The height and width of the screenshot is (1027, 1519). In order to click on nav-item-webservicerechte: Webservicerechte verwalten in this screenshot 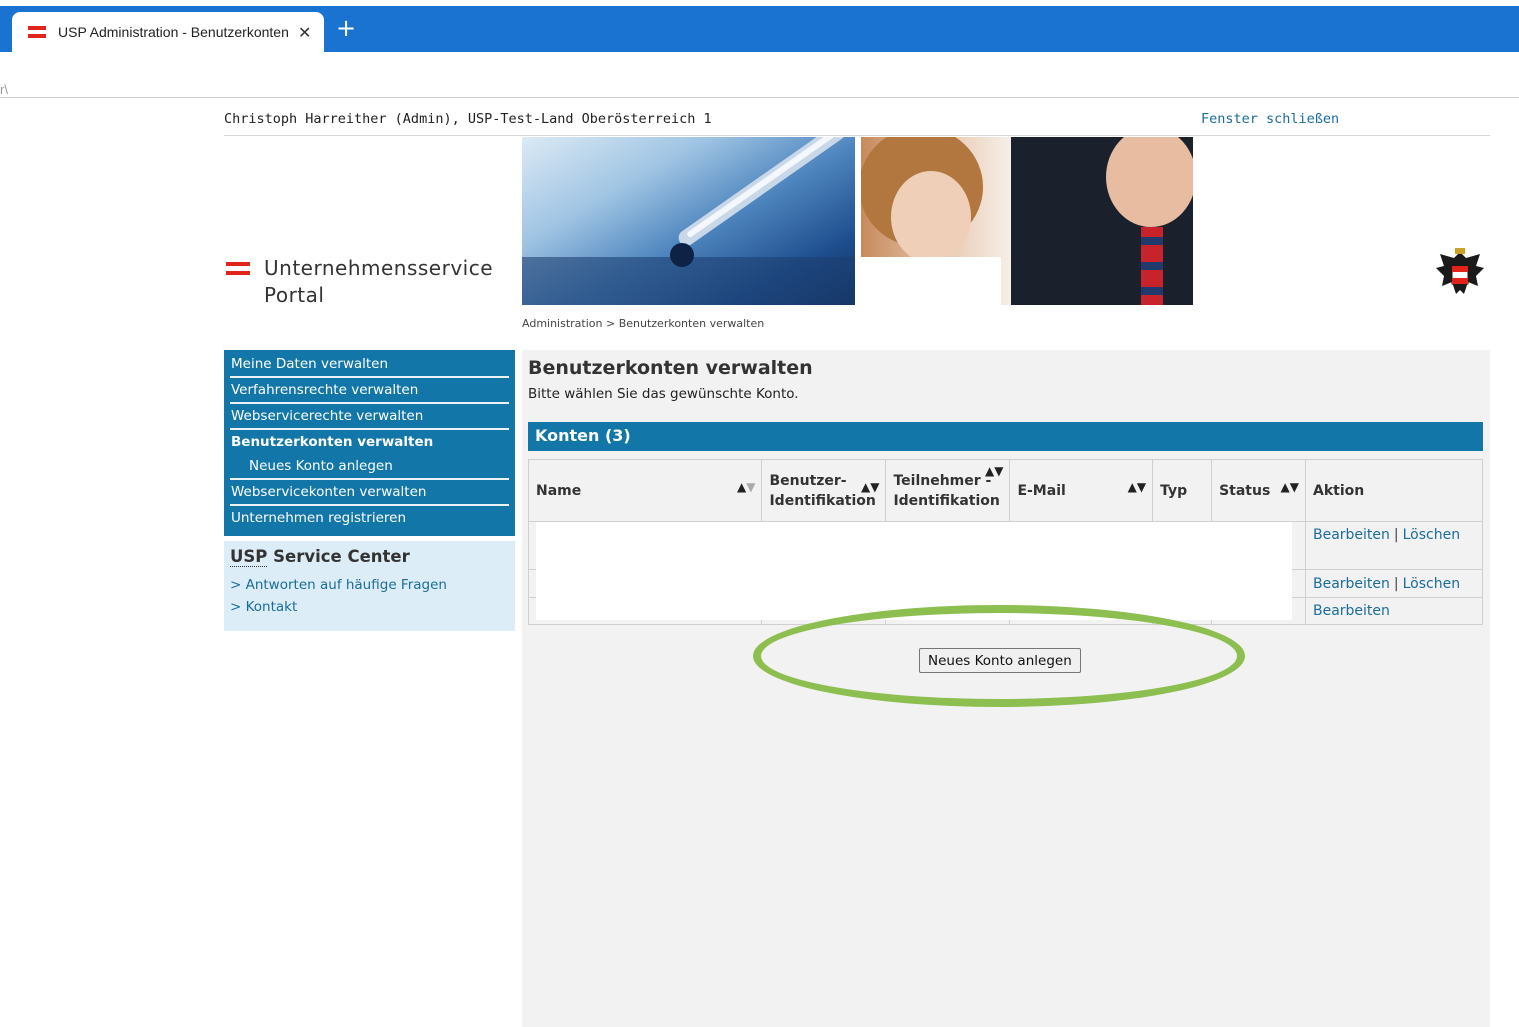, I will do `click(369, 417)`.